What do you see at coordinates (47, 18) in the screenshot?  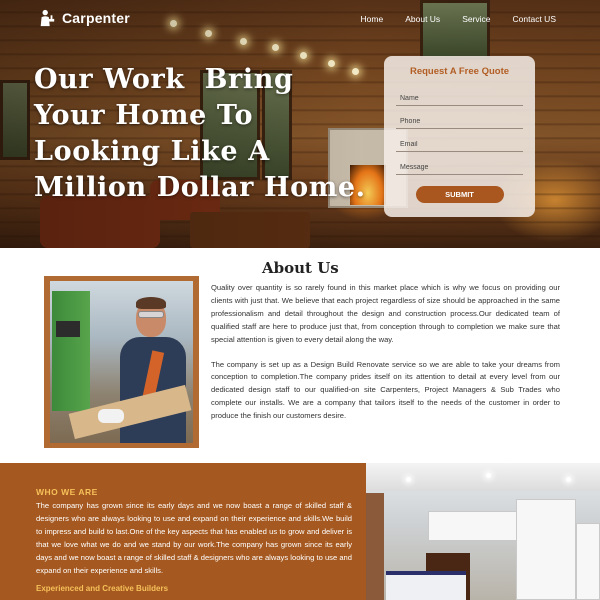 I see `carpenter-logo-icon` at bounding box center [47, 18].